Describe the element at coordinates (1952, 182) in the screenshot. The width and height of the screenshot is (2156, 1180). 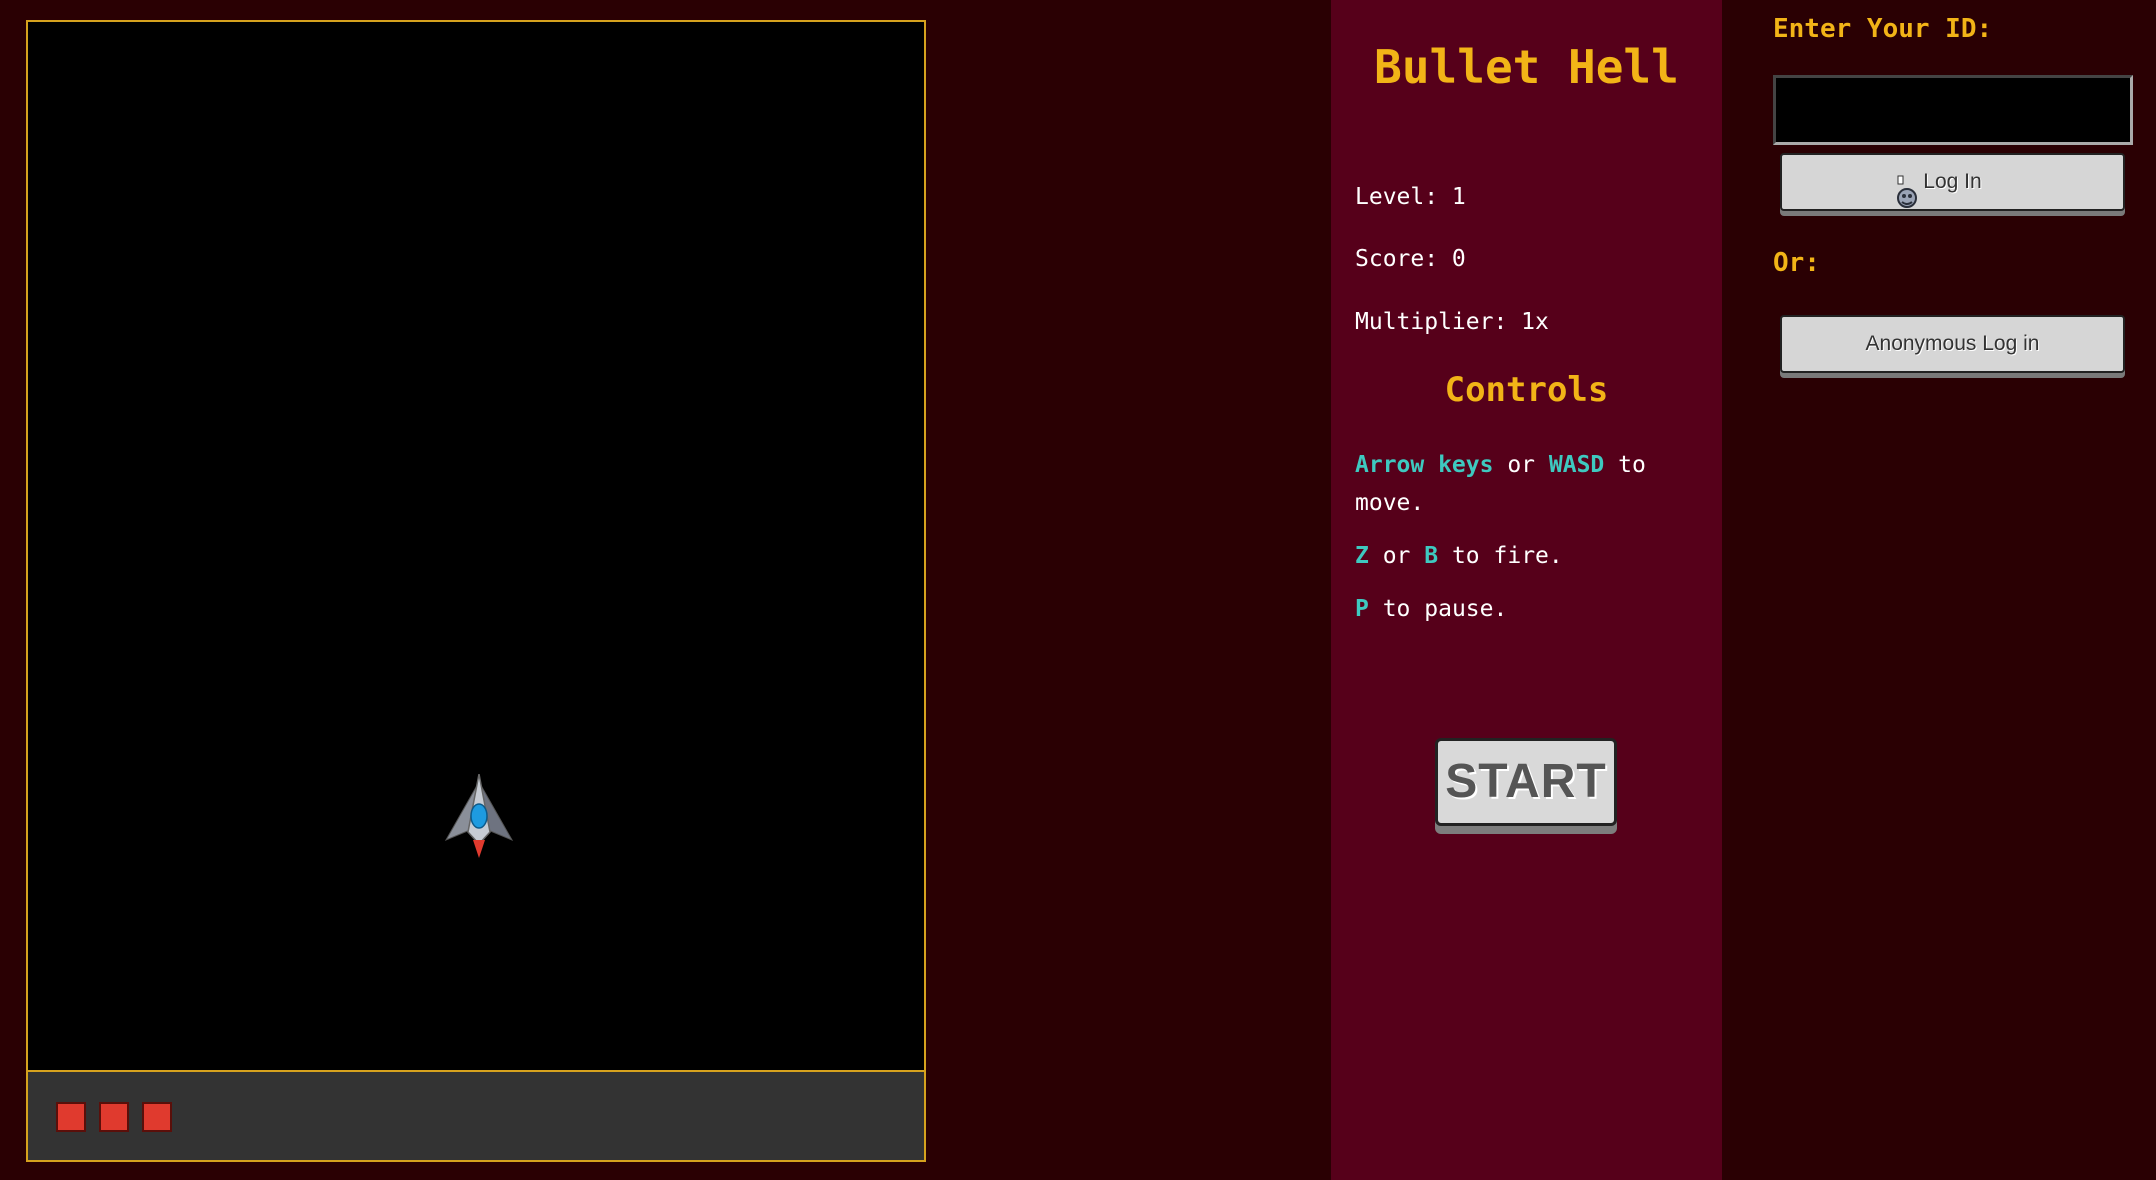
I see `login-button: Log In` at that location.